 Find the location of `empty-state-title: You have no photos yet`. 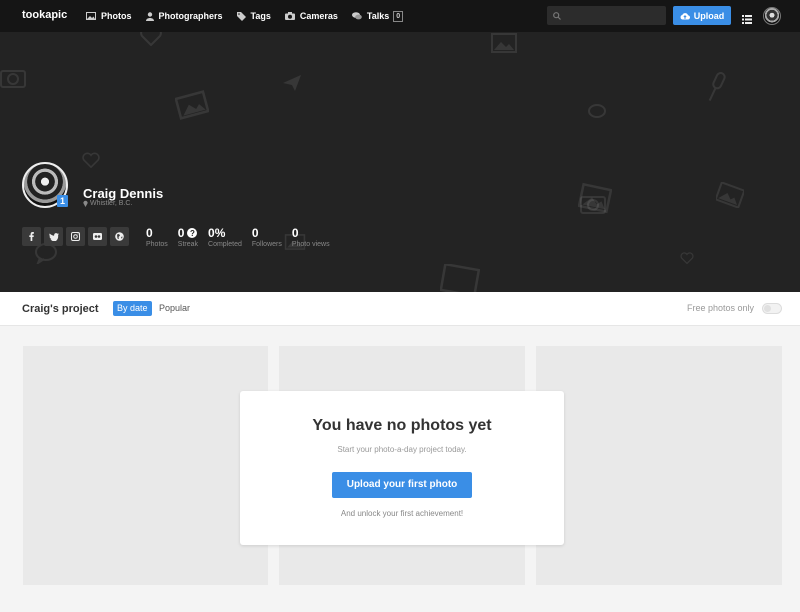

empty-state-title: You have no photos yet is located at coordinates (402, 425).